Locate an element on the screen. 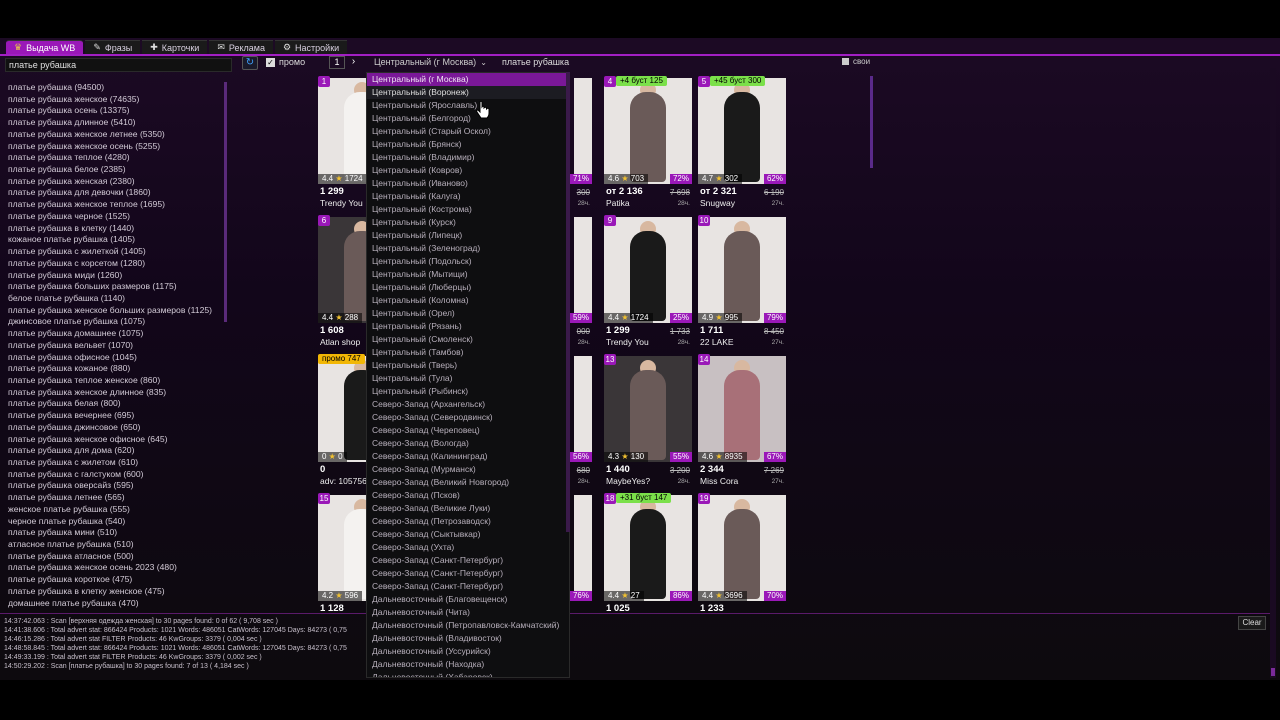  product-card-partial: 56% 680 28ч. is located at coordinates (580, 421).